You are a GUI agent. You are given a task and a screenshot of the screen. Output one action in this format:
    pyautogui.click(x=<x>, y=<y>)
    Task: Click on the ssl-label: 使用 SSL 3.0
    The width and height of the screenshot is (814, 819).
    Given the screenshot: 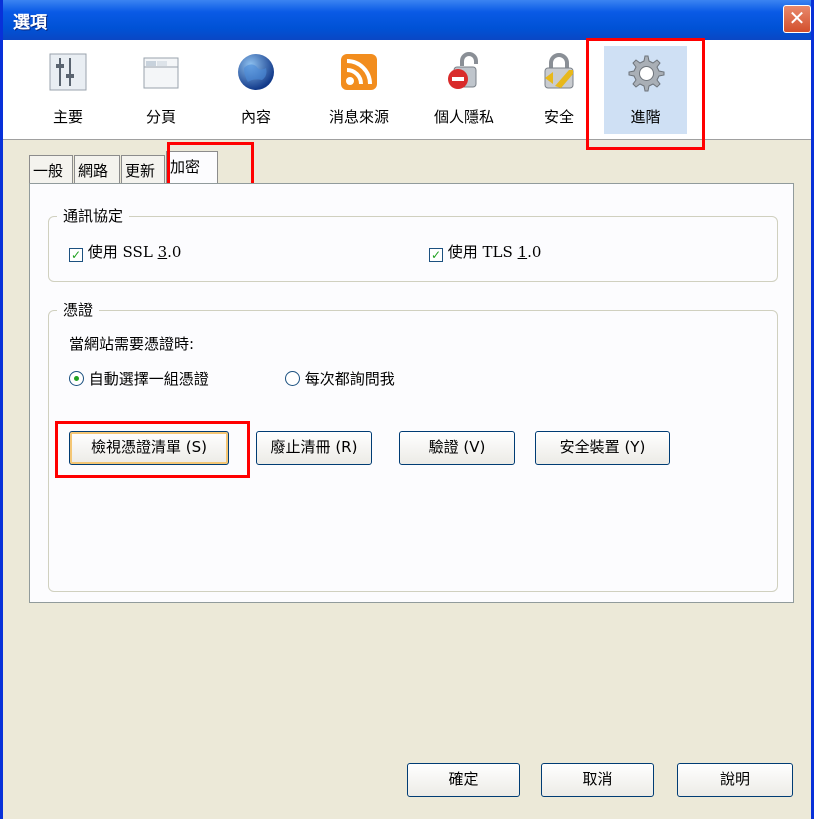 What is the action you would take?
    pyautogui.click(x=134, y=252)
    